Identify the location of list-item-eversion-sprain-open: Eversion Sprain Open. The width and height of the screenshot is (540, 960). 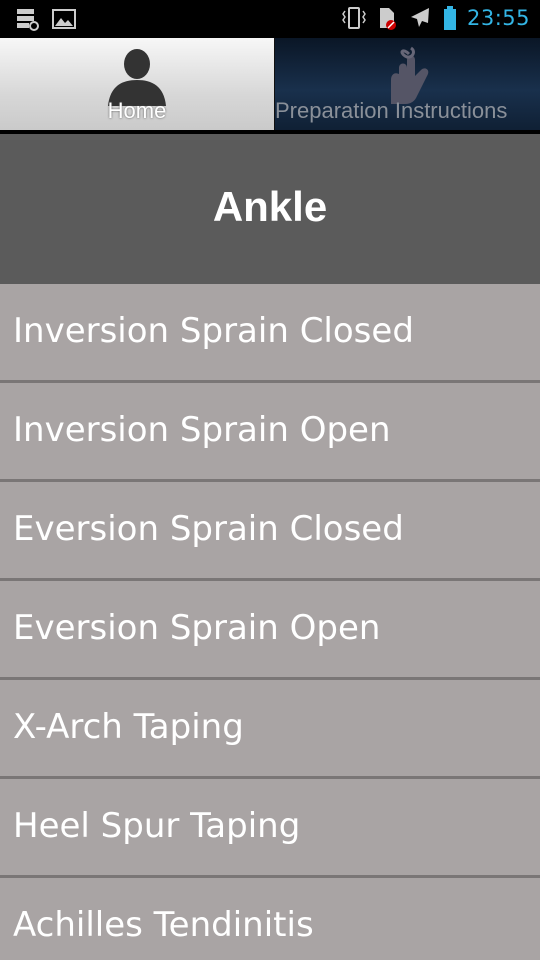
(270, 630).